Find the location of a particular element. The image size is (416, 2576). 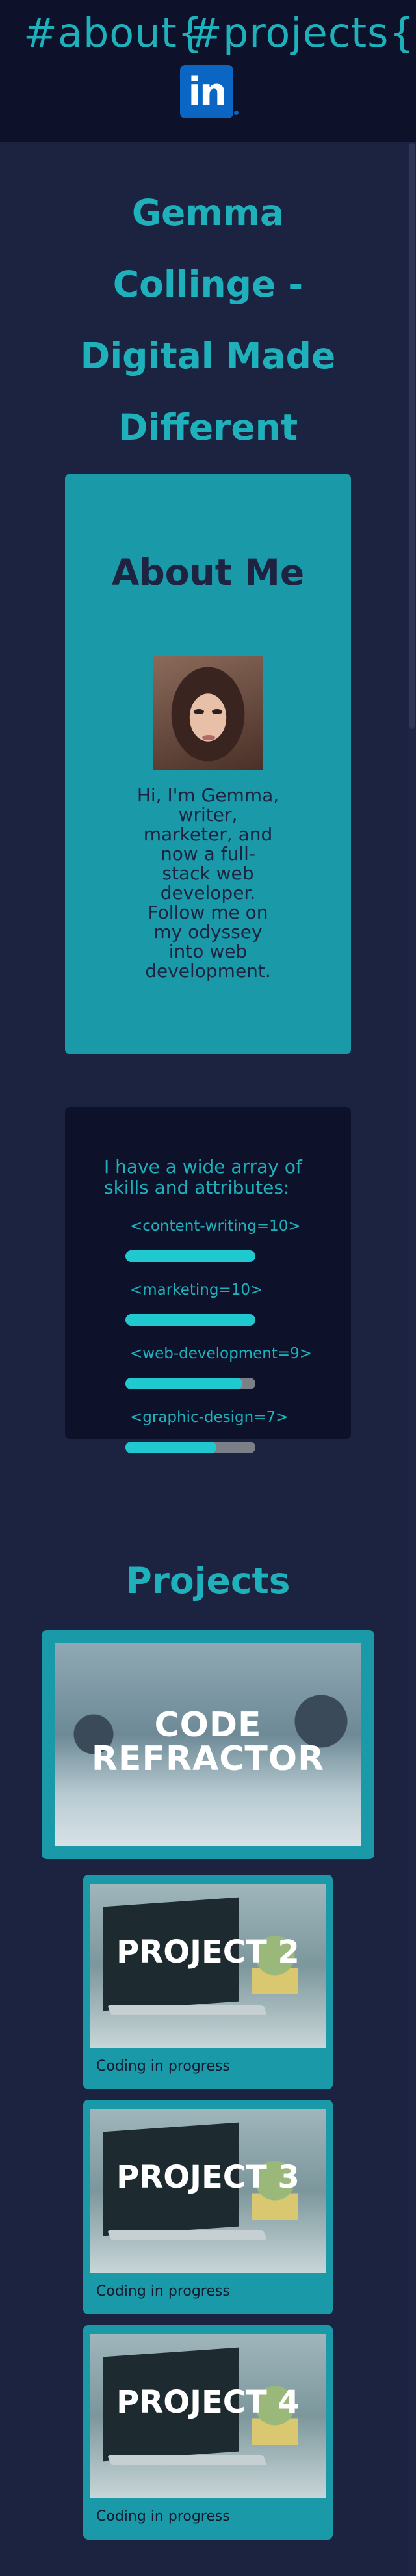

linkedin-registered-dot is located at coordinates (237, 113).